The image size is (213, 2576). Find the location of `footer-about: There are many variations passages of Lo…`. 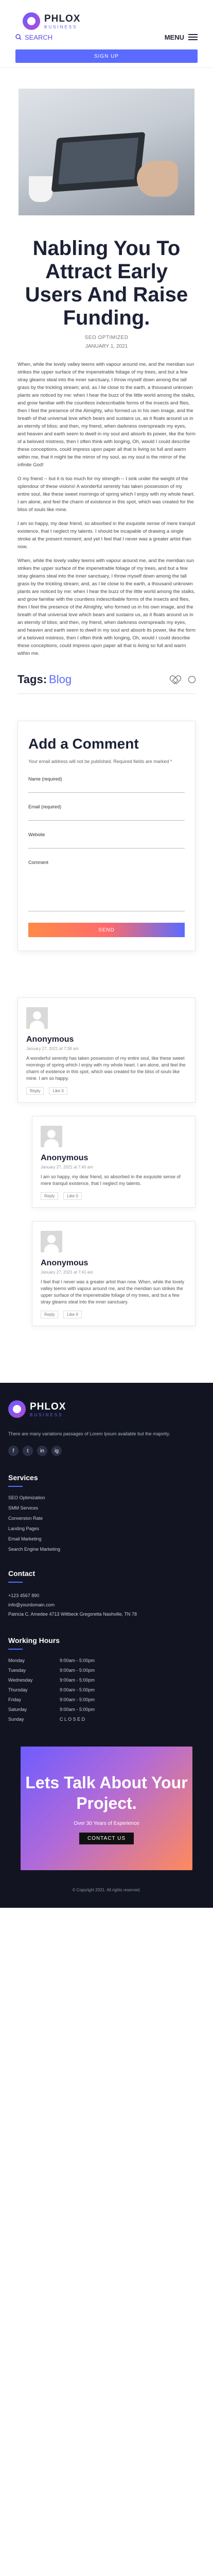

footer-about: There are many variations passages of Lo… is located at coordinates (89, 1433).